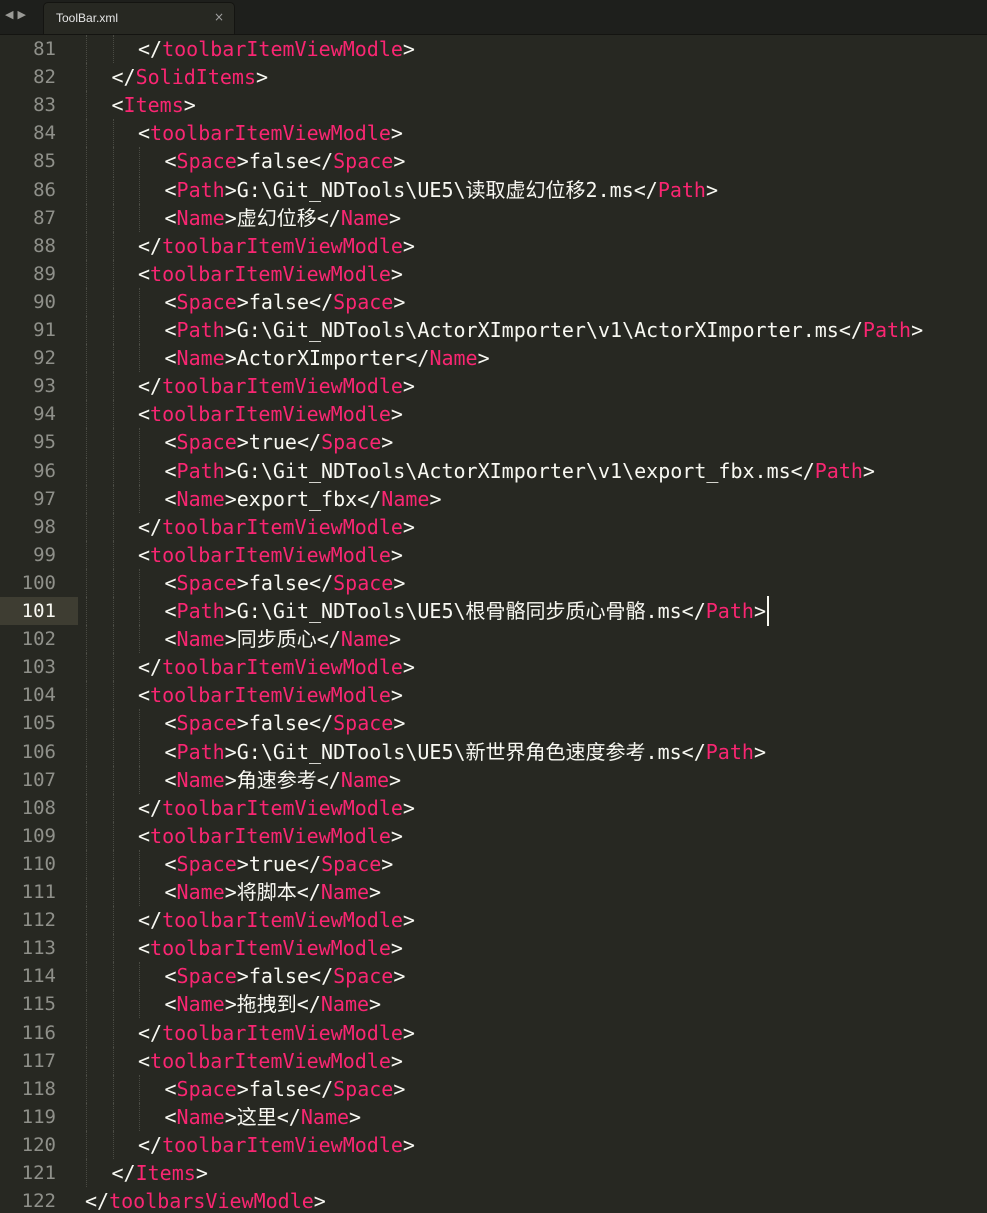 This screenshot has width=987, height=1213. Describe the element at coordinates (21, 17) in the screenshot. I see `nav-forward-icon: ▶` at that location.